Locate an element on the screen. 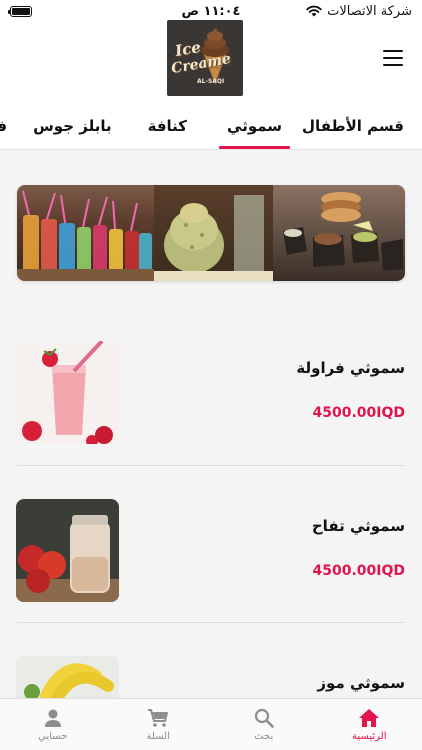 The width and height of the screenshot is (422, 750). search-icon is located at coordinates (264, 718).